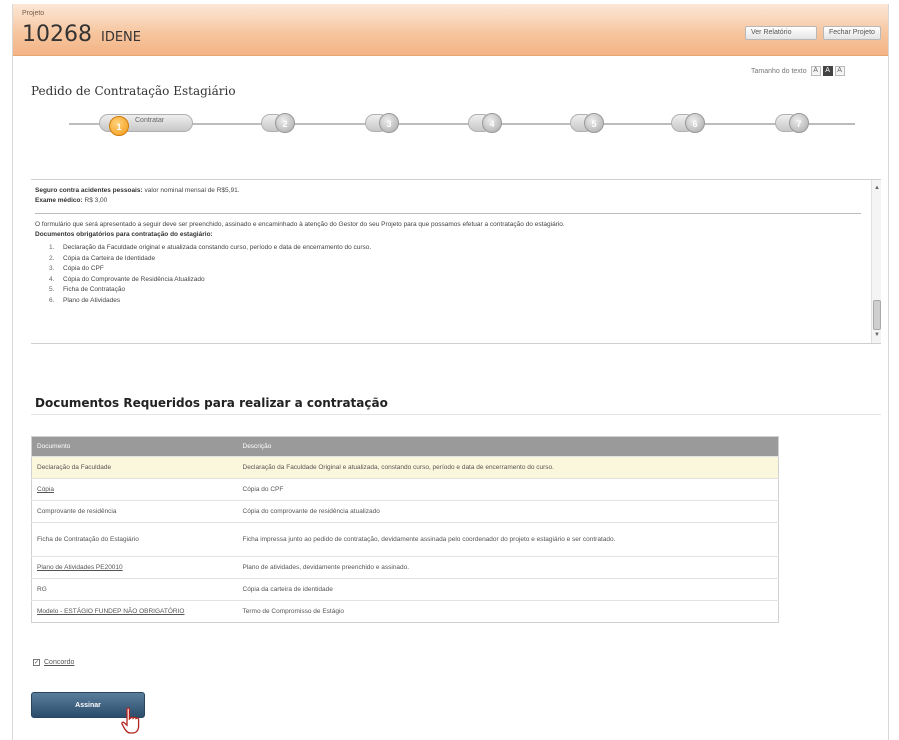  Describe the element at coordinates (448, 201) in the screenshot. I see `exam-line: Exame médico: R$ 3,00` at that location.